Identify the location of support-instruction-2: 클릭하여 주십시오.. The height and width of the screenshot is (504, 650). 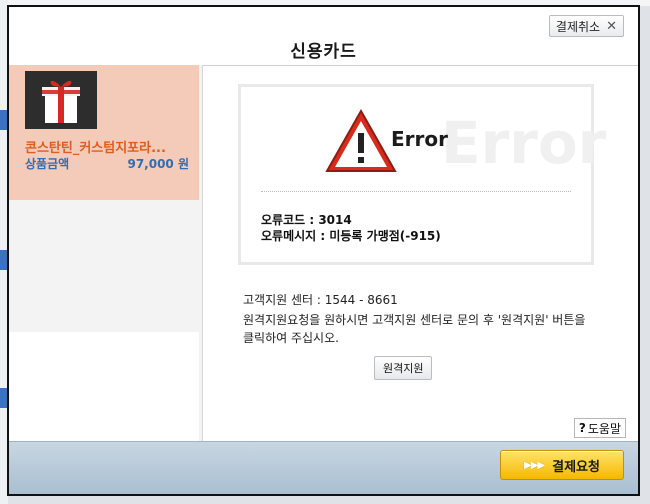
(291, 338).